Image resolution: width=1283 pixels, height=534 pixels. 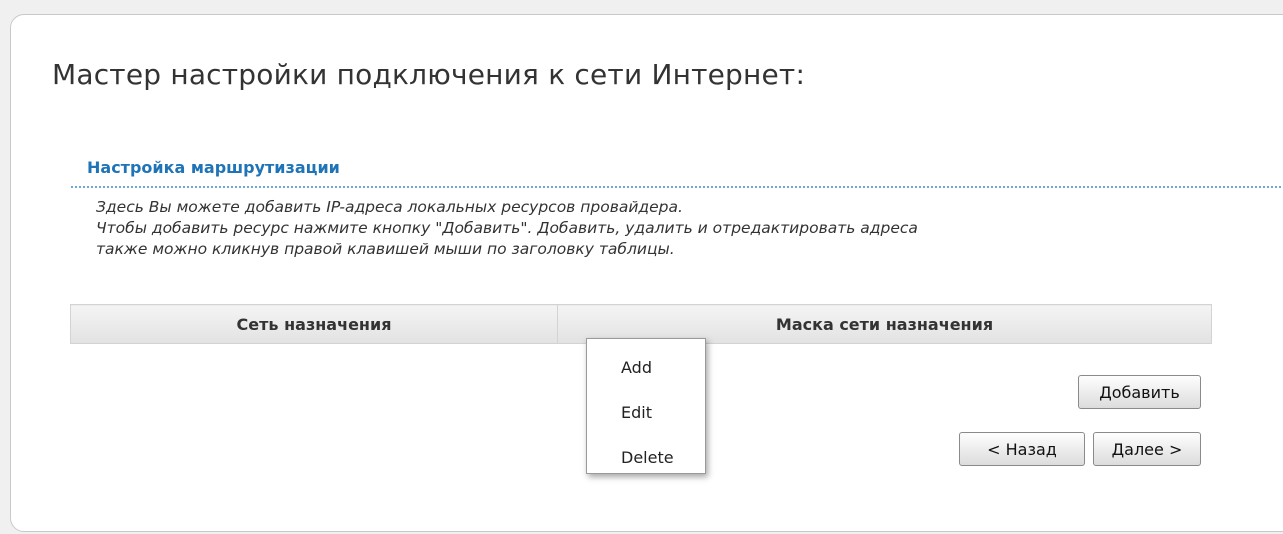 What do you see at coordinates (646, 458) in the screenshot?
I see `context-menu-item-delete: Delete` at bounding box center [646, 458].